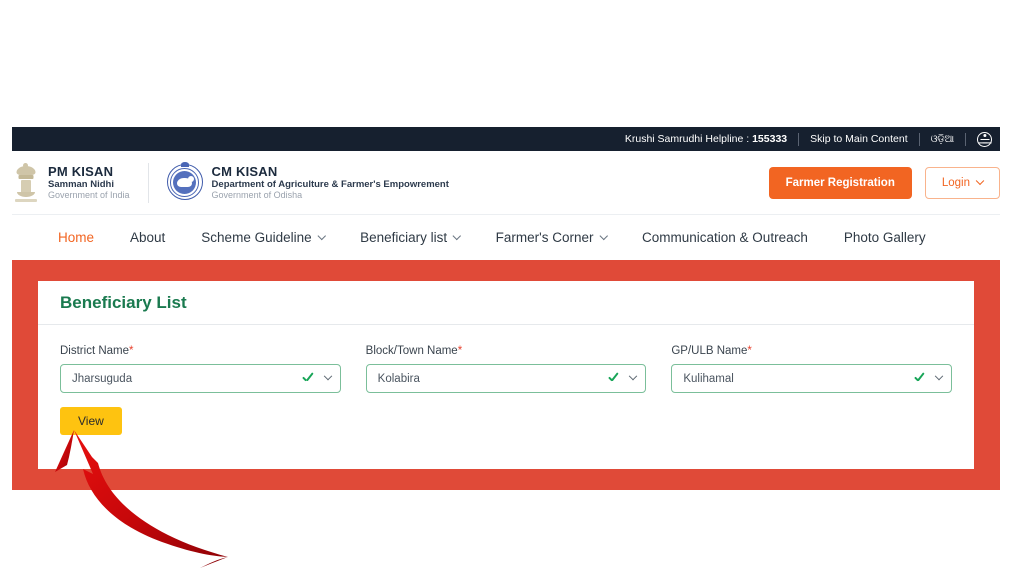 This screenshot has height=576, width=1024. Describe the element at coordinates (984, 139) in the screenshot. I see `accessibility-icon` at that location.